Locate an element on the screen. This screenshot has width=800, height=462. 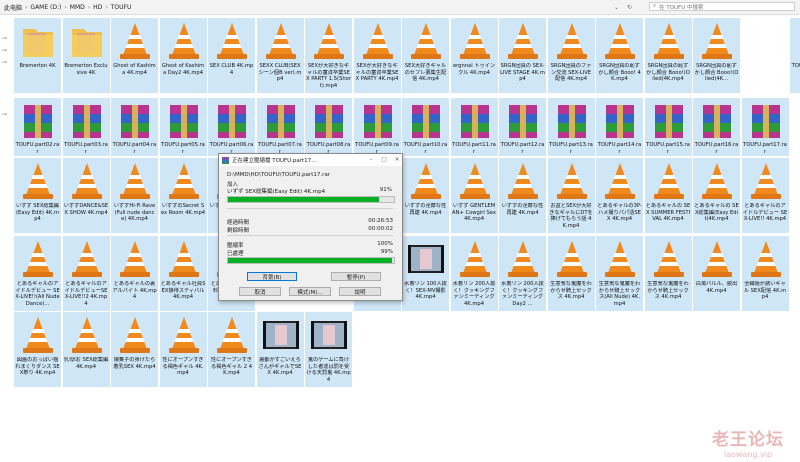
help-button: 說明 is located at coordinates (360, 291).